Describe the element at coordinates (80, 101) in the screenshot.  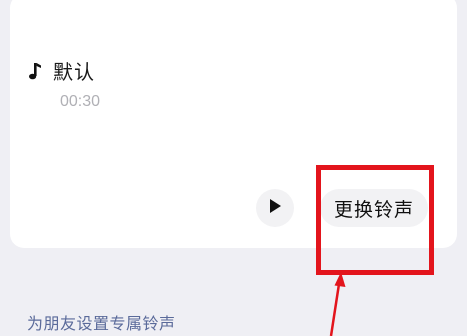
I see `ringtone-duration: 00:30` at that location.